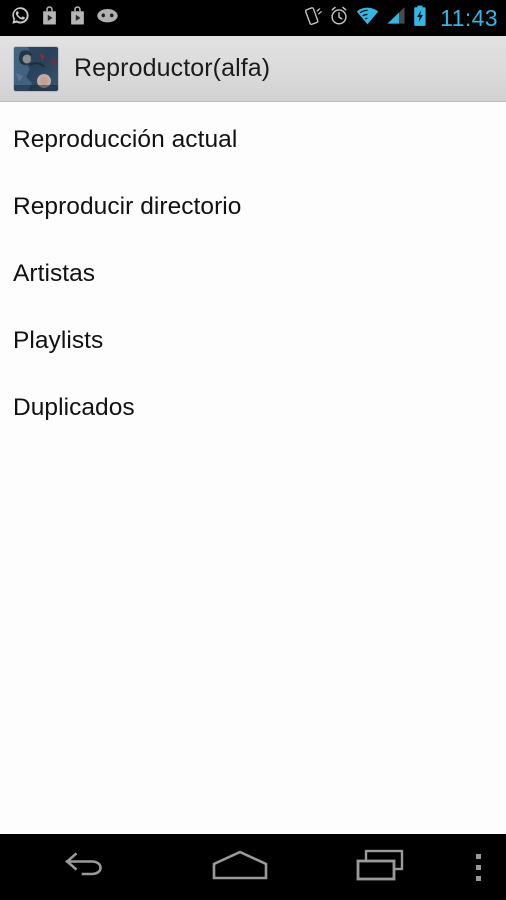 This screenshot has width=506, height=900. Describe the element at coordinates (379, 407) in the screenshot. I see `menu-item-empty` at that location.